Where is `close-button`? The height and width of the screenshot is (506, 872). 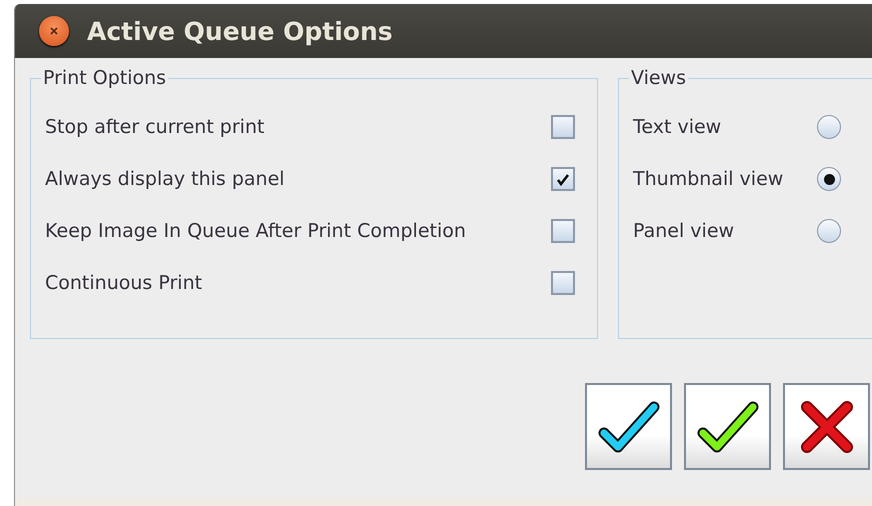
close-button is located at coordinates (54, 31).